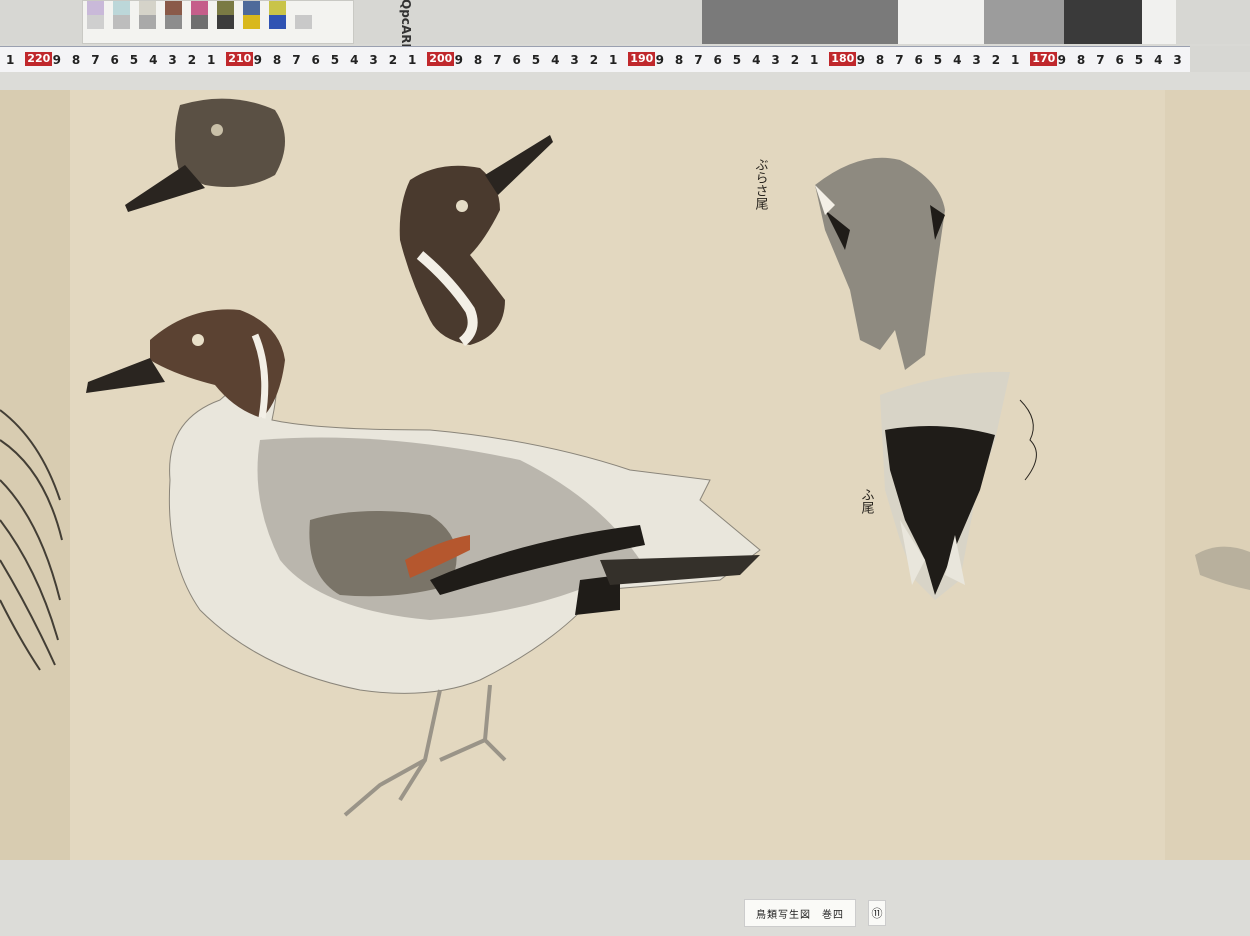 This screenshot has height=936, width=1250. I want to click on tail-feather-study-lower, so click(945, 485).